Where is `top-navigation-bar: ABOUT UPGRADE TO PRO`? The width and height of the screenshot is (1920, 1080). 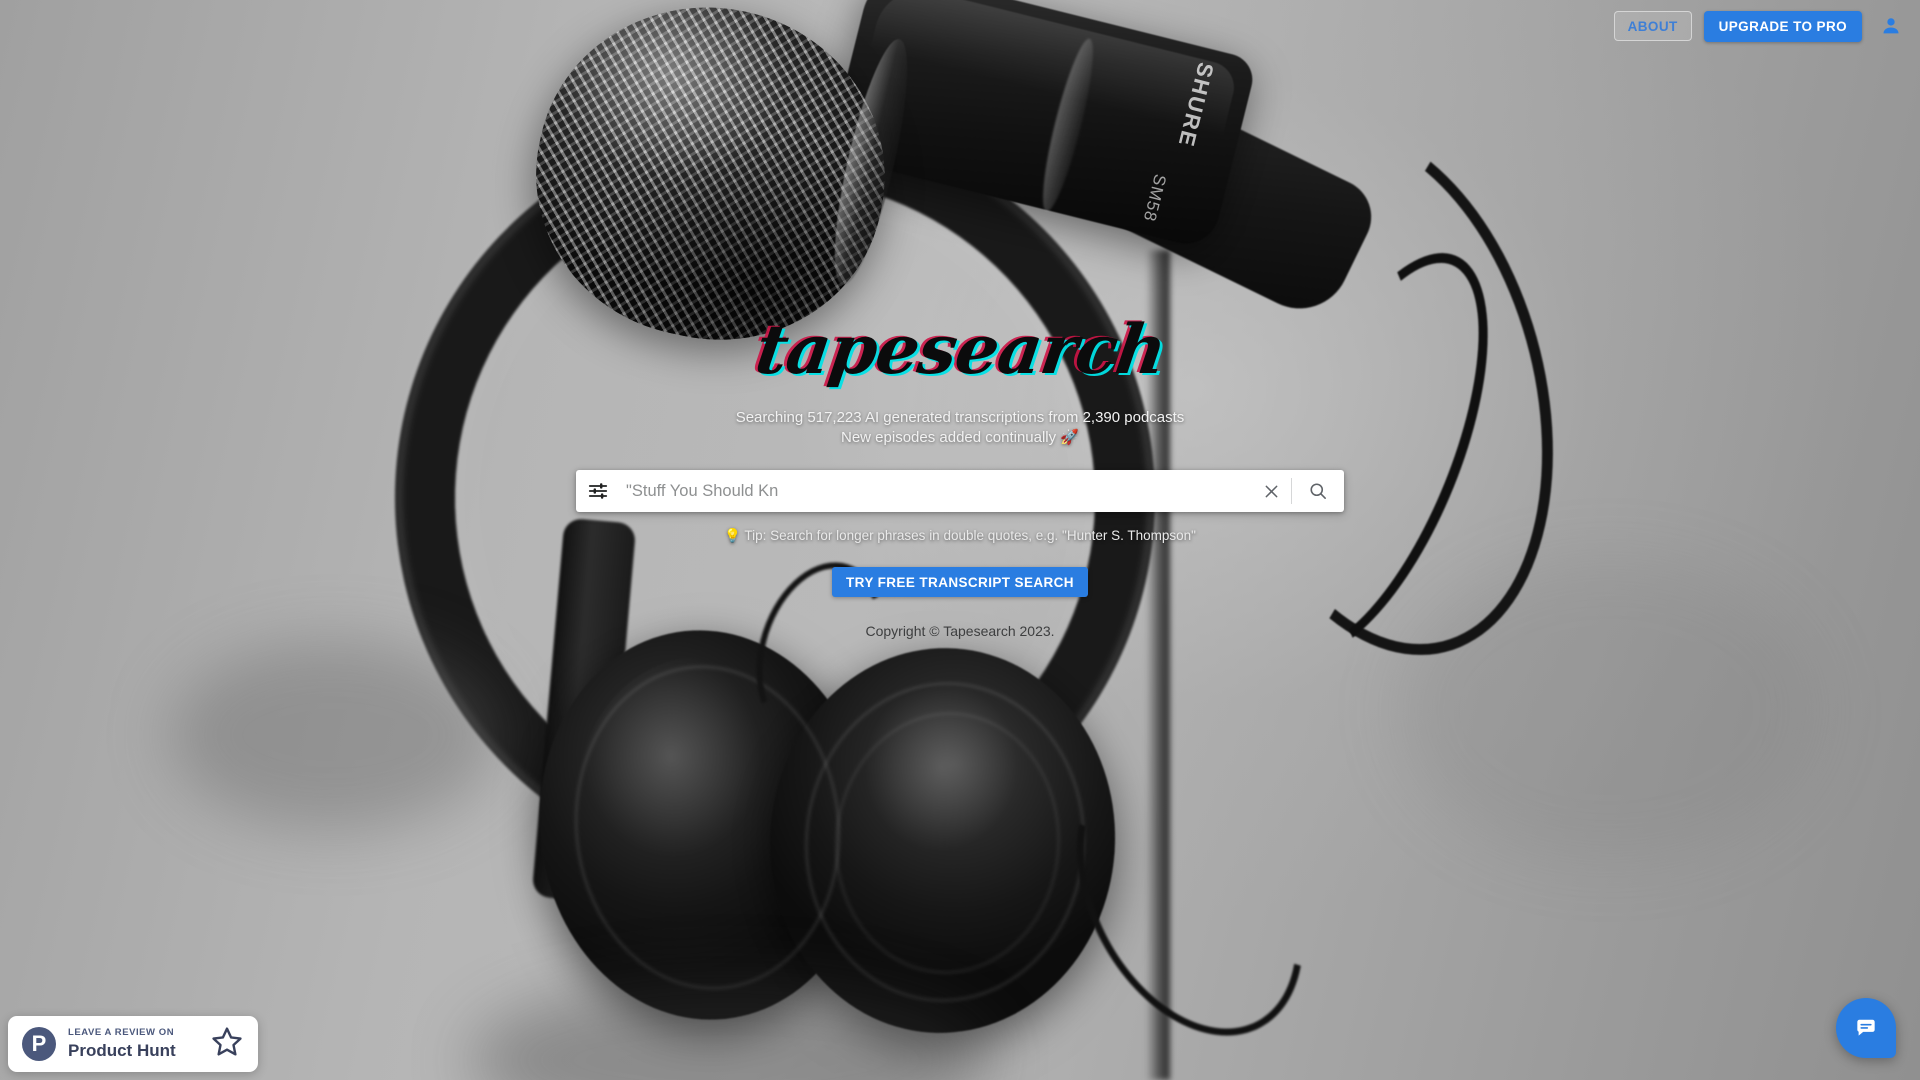
top-navigation-bar: ABOUT UPGRADE TO PRO is located at coordinates (960, 26).